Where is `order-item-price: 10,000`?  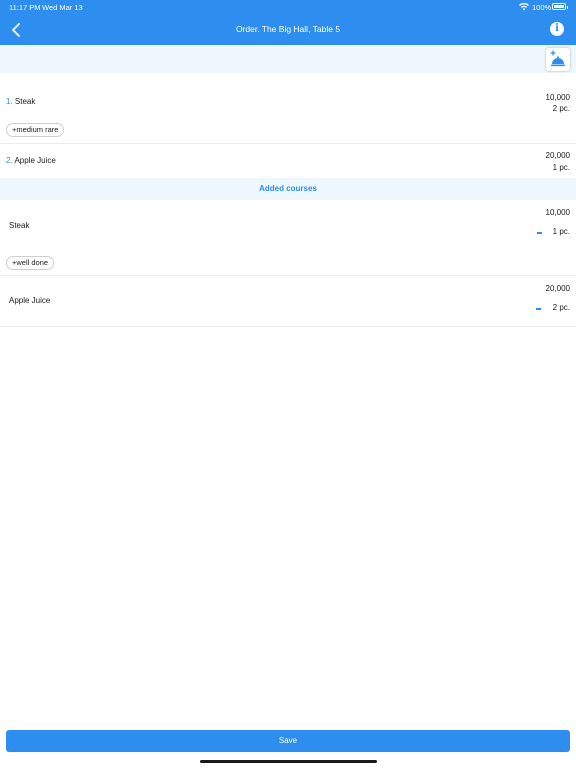 order-item-price: 10,000 is located at coordinates (557, 97).